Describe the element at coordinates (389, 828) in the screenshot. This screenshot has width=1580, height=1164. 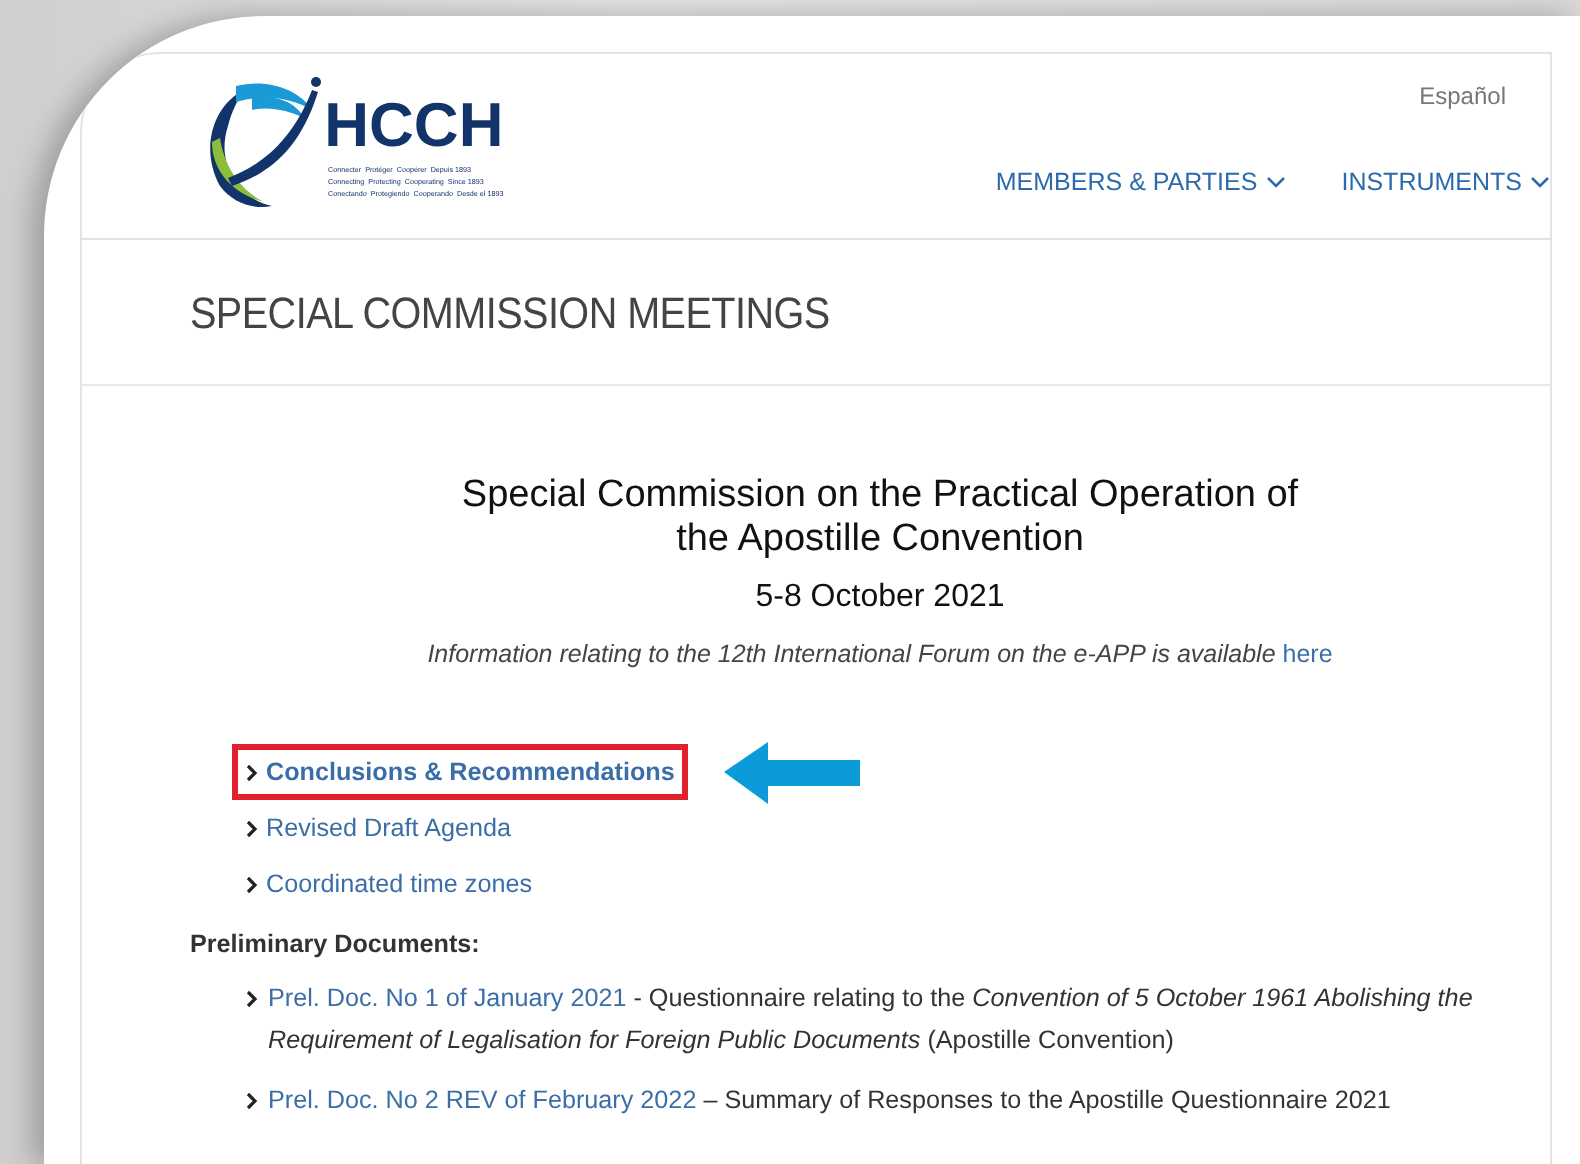
I see `document-link: Revised Draft Agenda` at that location.